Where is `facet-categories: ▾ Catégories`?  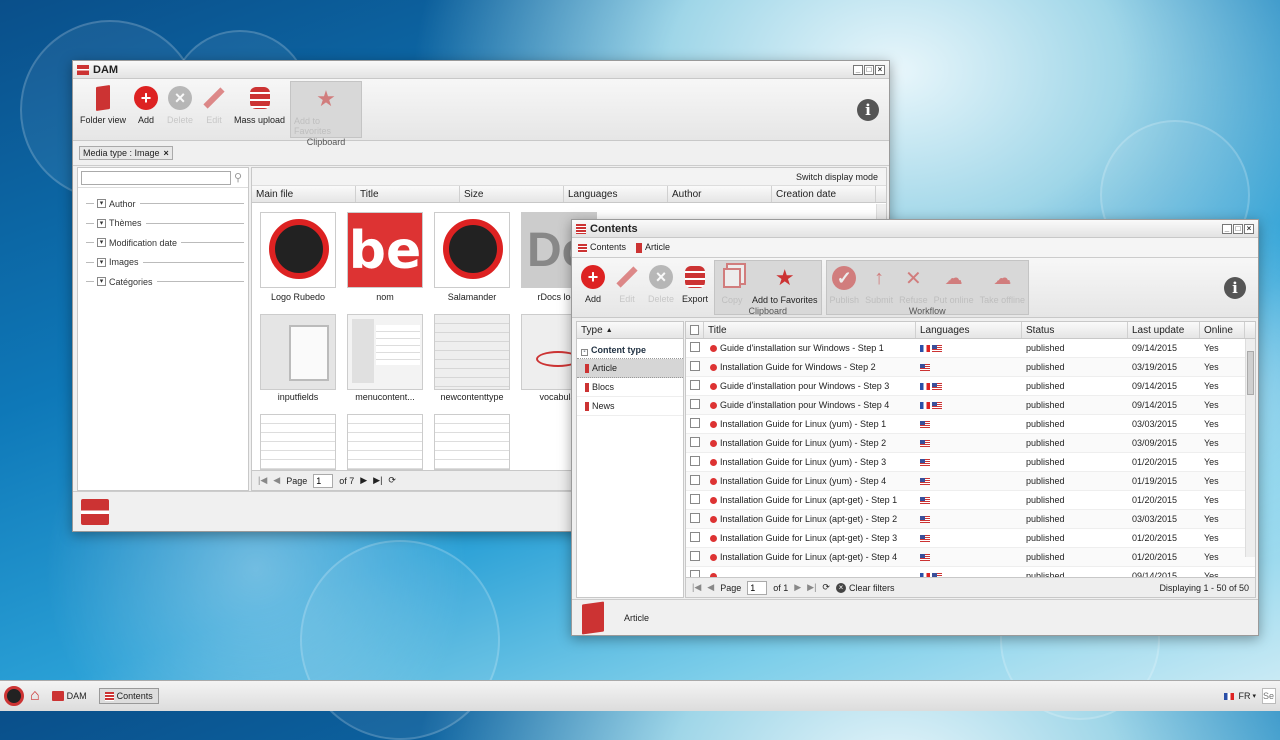 facet-categories: ▾ Catégories is located at coordinates (163, 282).